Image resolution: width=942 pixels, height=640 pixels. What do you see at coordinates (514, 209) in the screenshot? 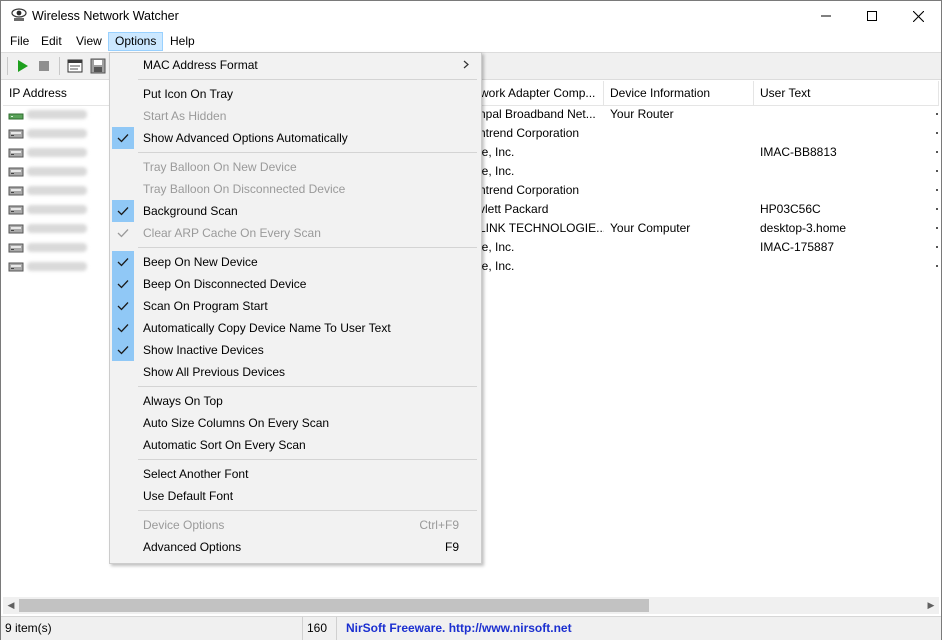
I see `cell-adapter-company: vlett Packard` at bounding box center [514, 209].